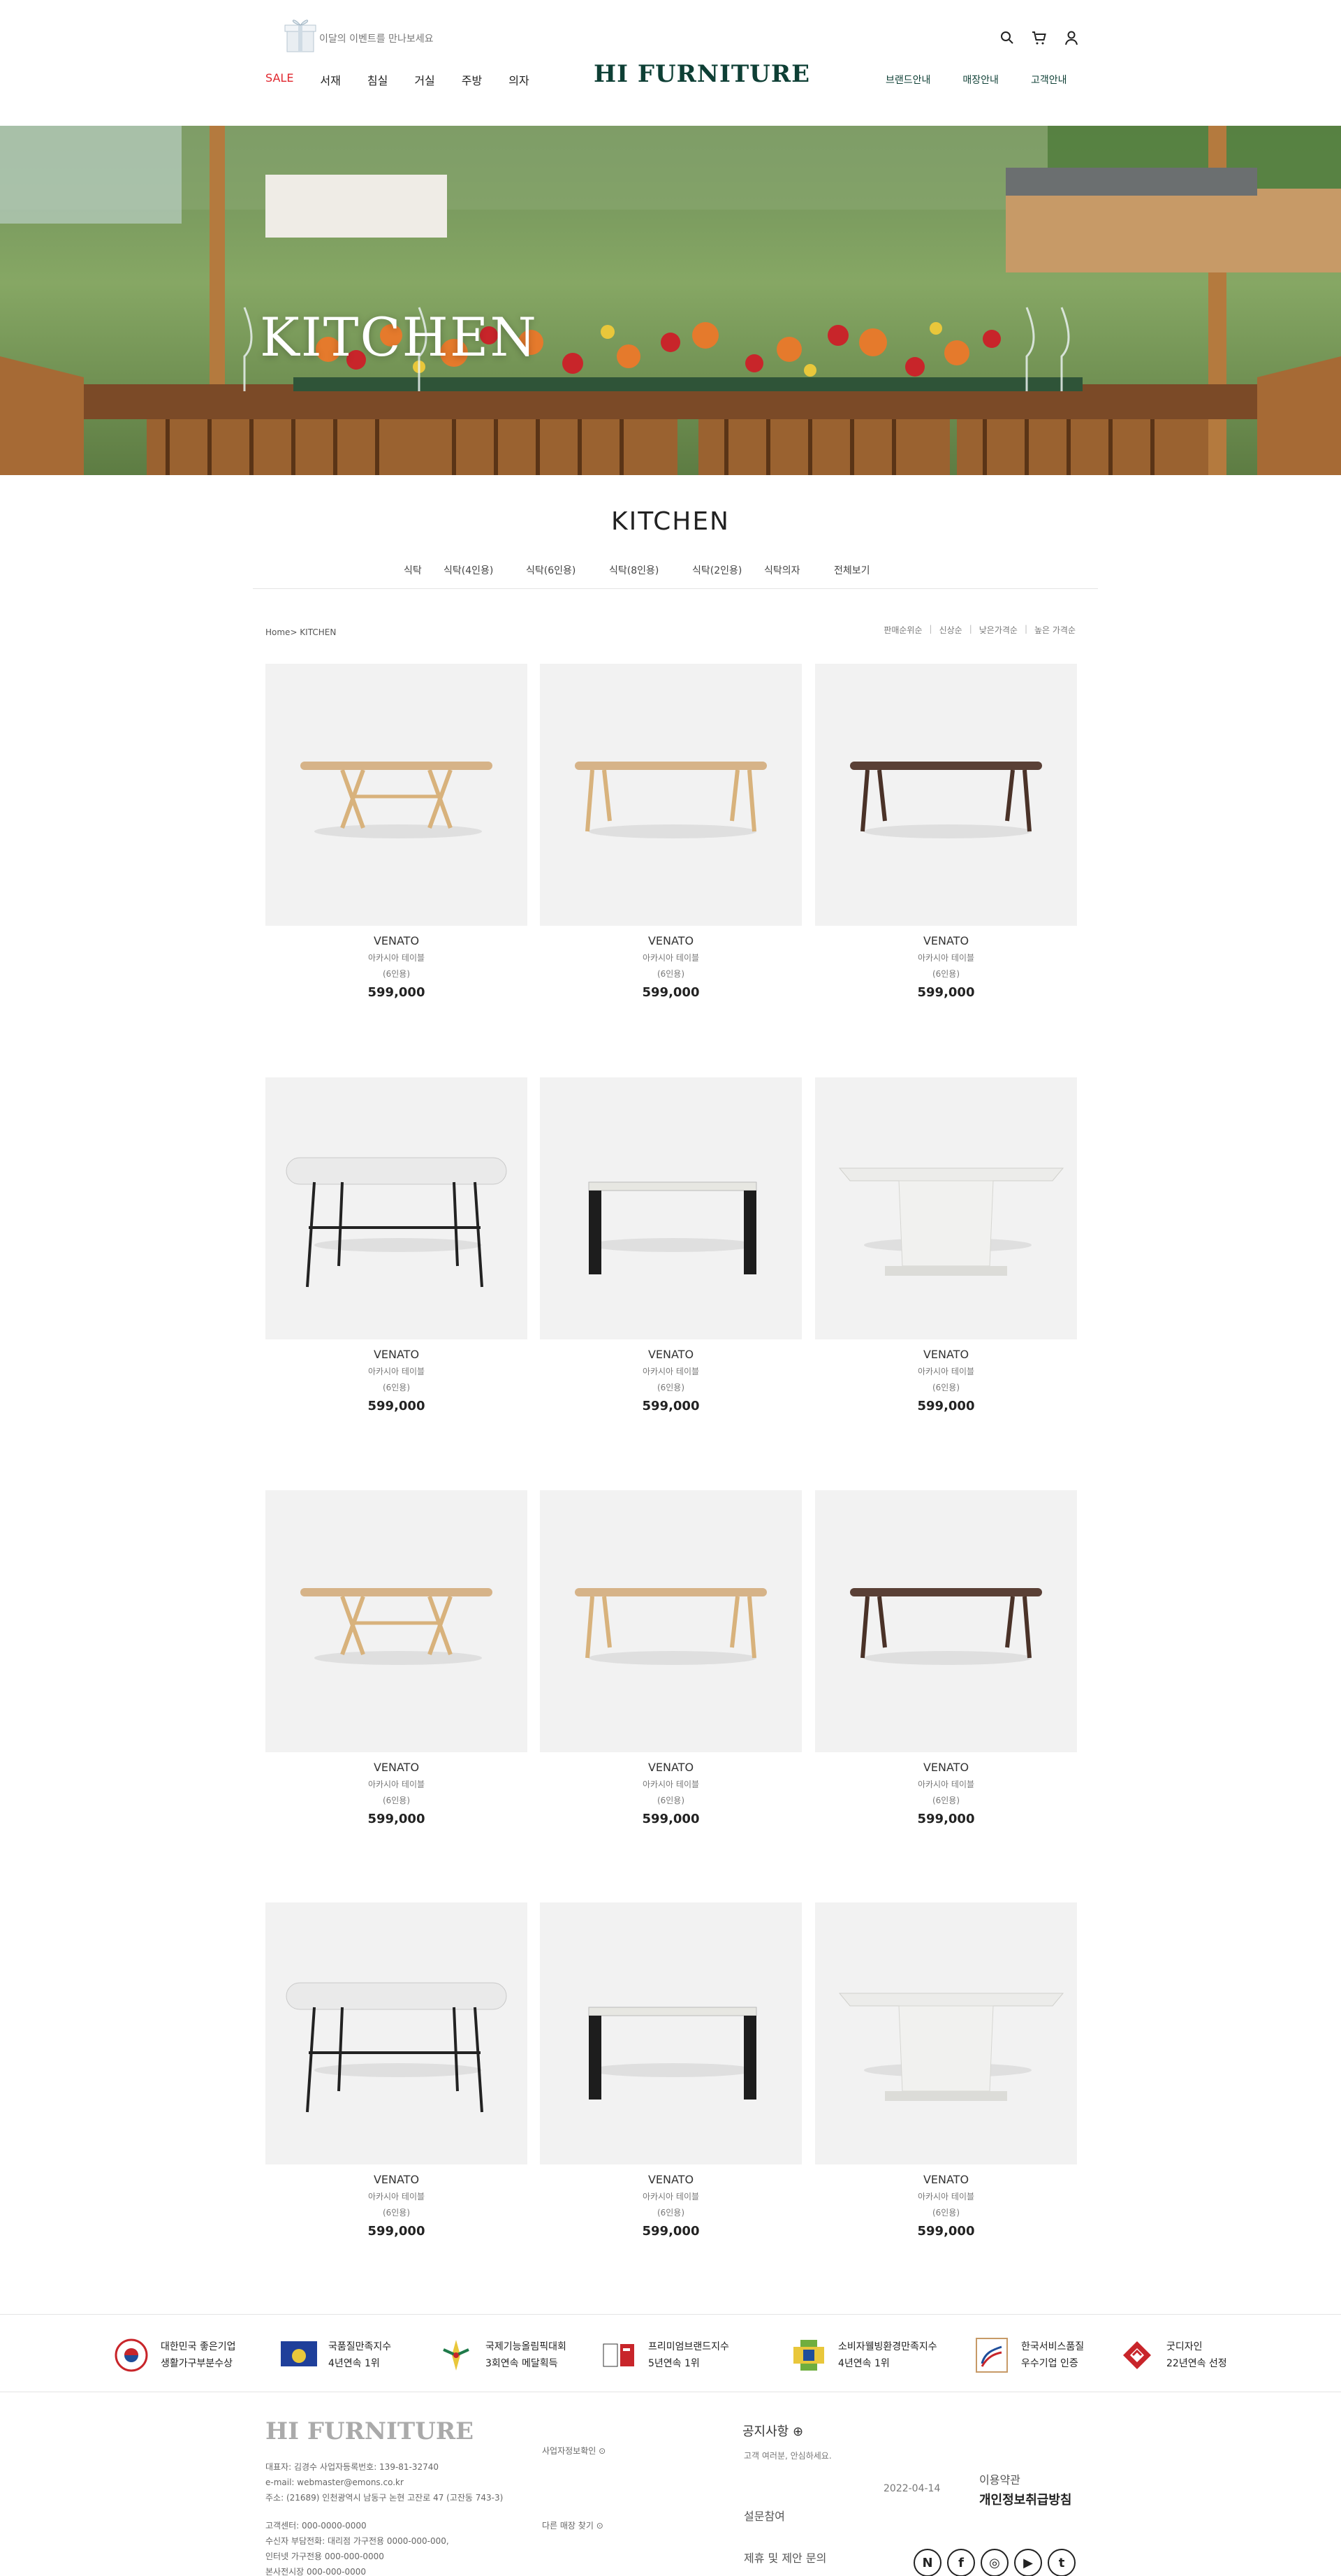 The width and height of the screenshot is (1341, 2576). What do you see at coordinates (335, 2482) in the screenshot?
I see `info-email: e-mail: webmaster@emons.co.kr` at bounding box center [335, 2482].